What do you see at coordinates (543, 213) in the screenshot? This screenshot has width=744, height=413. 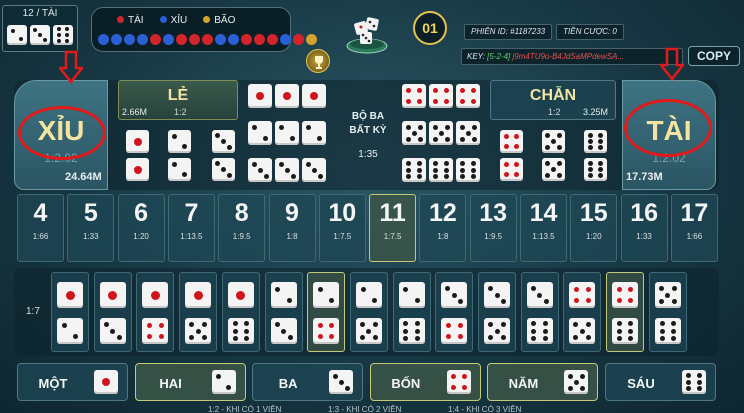 I see `total-number: 14` at bounding box center [543, 213].